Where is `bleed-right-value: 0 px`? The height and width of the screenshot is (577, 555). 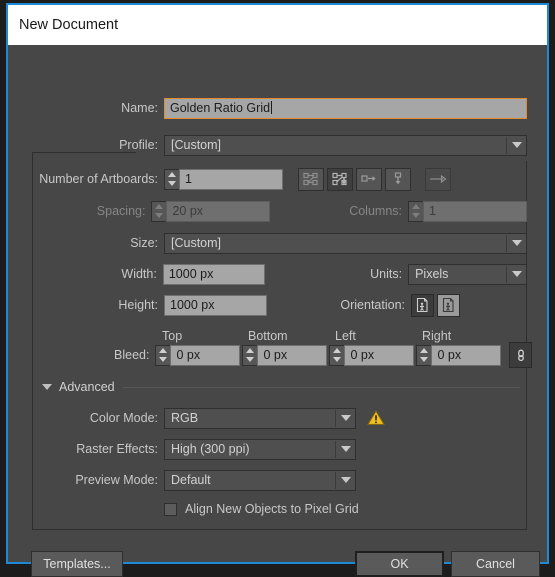 bleed-right-value: 0 px is located at coordinates (449, 354).